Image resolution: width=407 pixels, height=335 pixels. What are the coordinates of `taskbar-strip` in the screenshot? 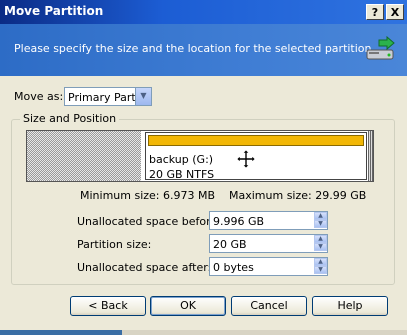 It's located at (203, 332).